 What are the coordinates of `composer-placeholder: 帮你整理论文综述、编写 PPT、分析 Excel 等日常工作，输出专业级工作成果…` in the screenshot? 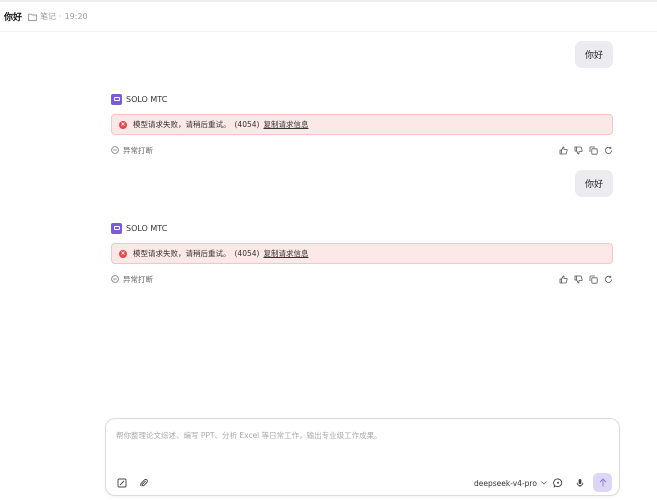 It's located at (249, 435).